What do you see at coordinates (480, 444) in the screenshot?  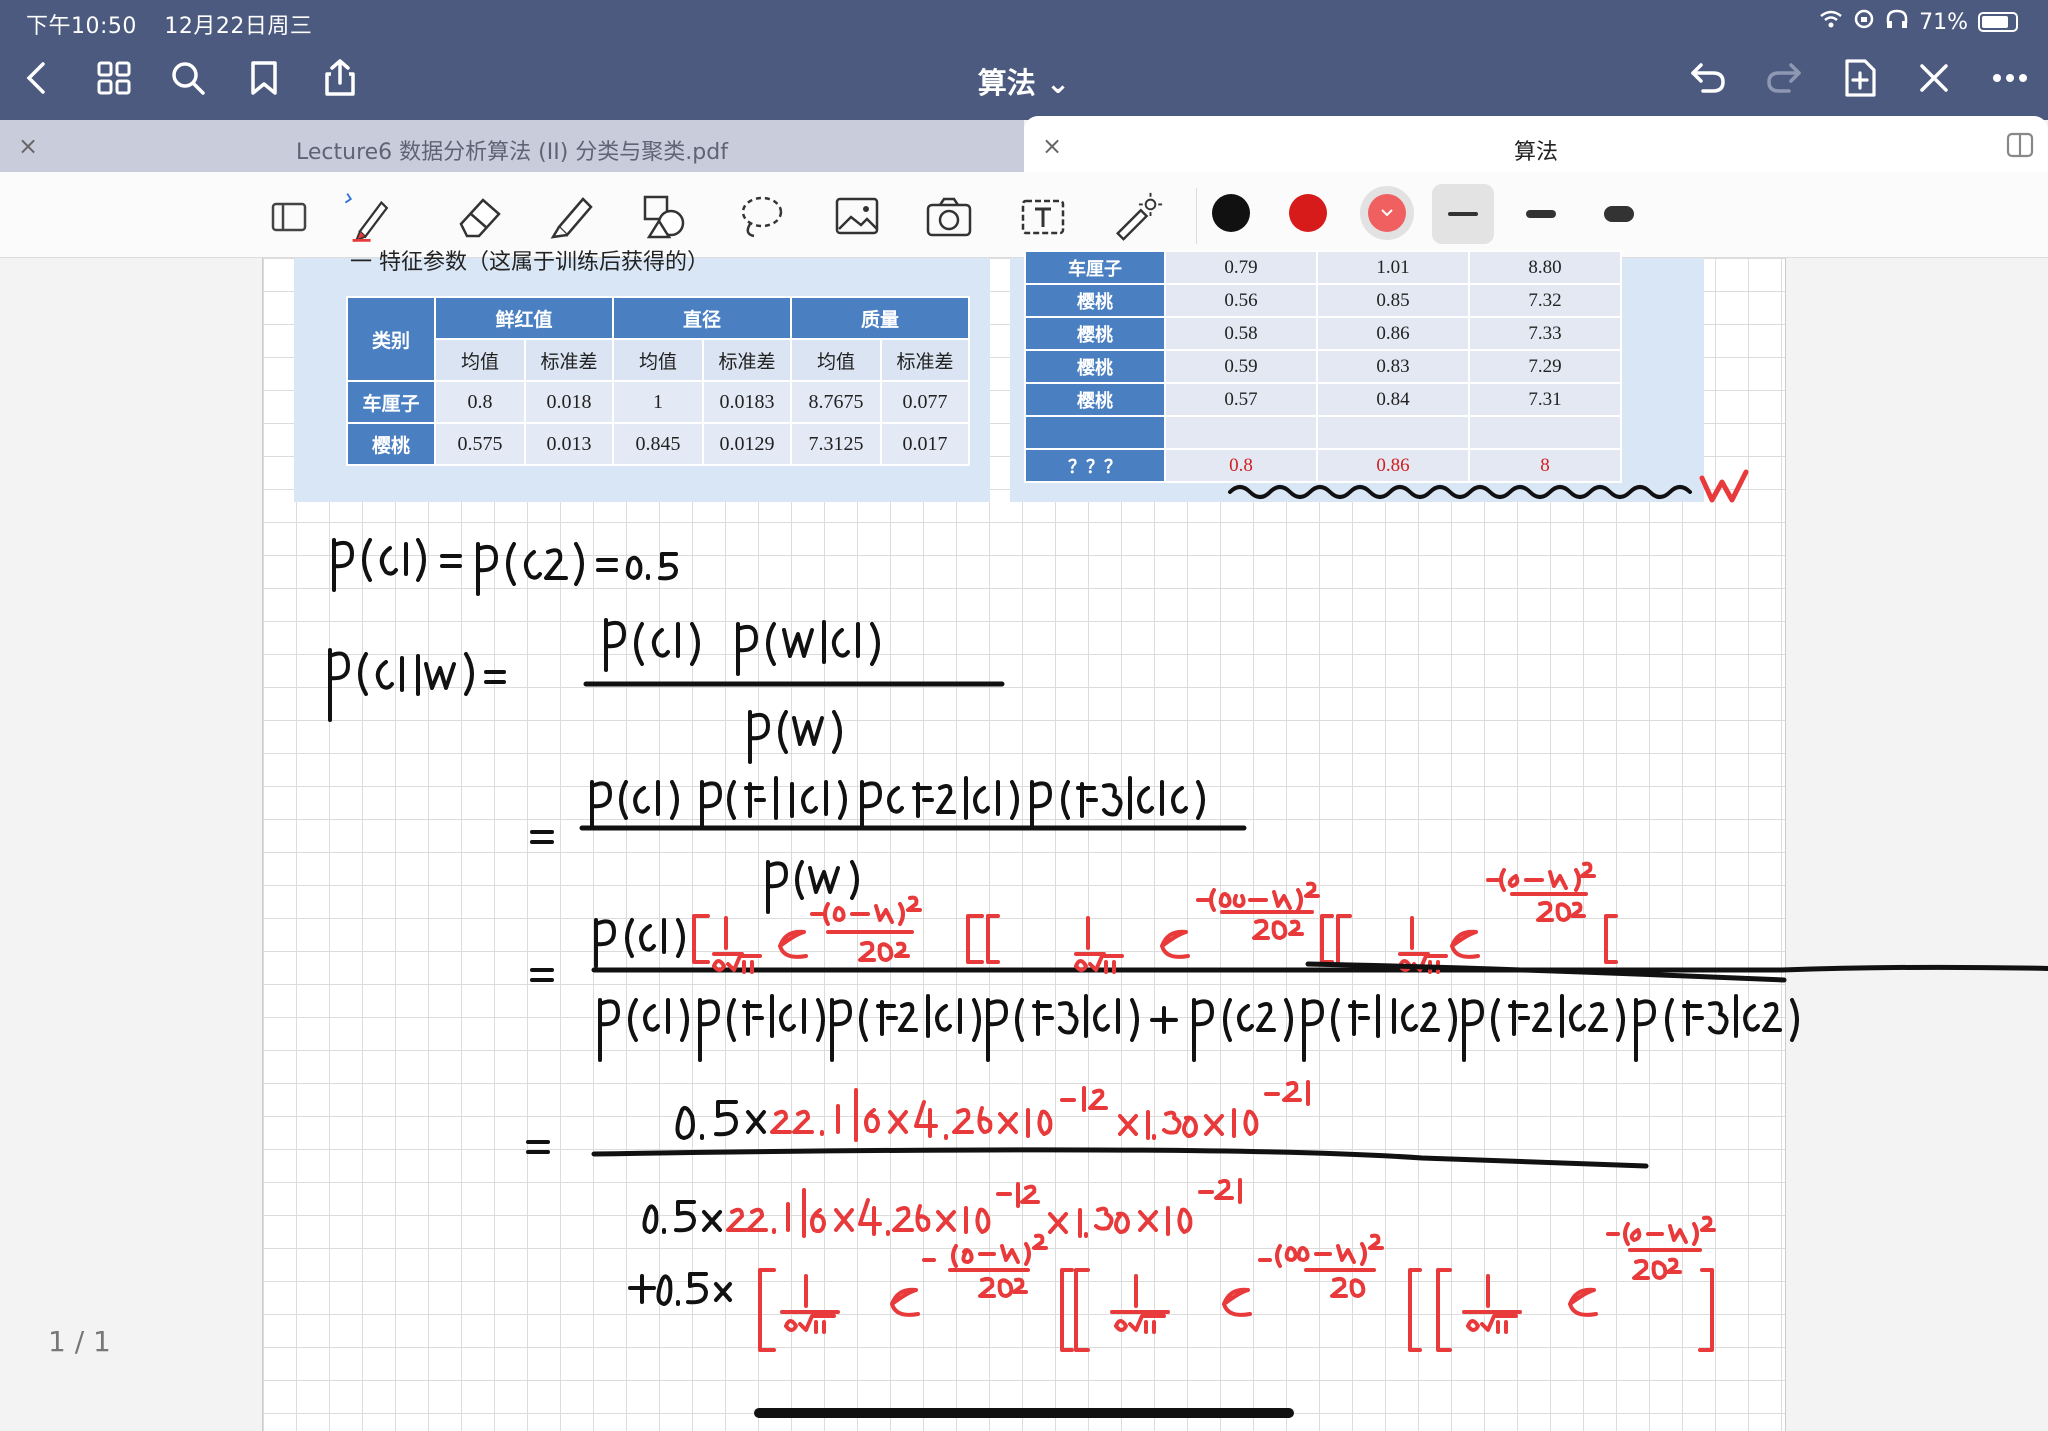 I see `table-cell: 0.575` at bounding box center [480, 444].